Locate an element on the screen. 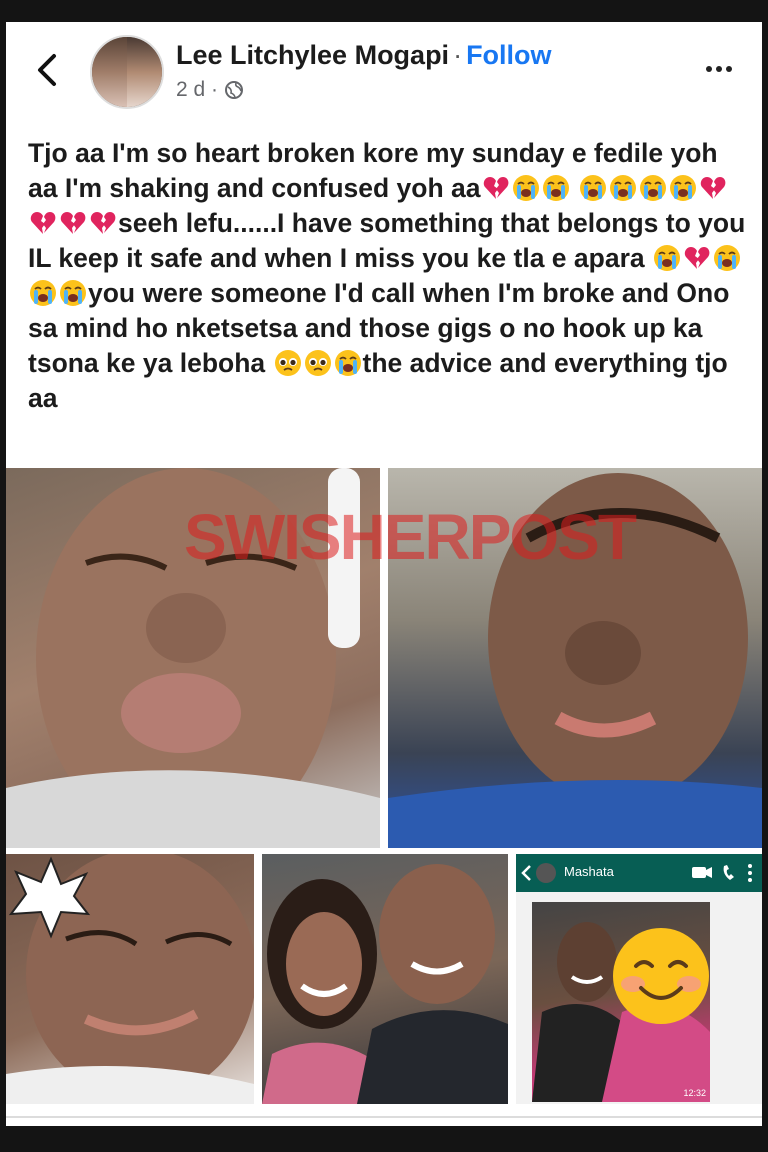 Image resolution: width=768 pixels, height=1152 pixels. post-header: Lee Litchylee Mogapi · Follow 2 d · is located at coordinates (384, 72).